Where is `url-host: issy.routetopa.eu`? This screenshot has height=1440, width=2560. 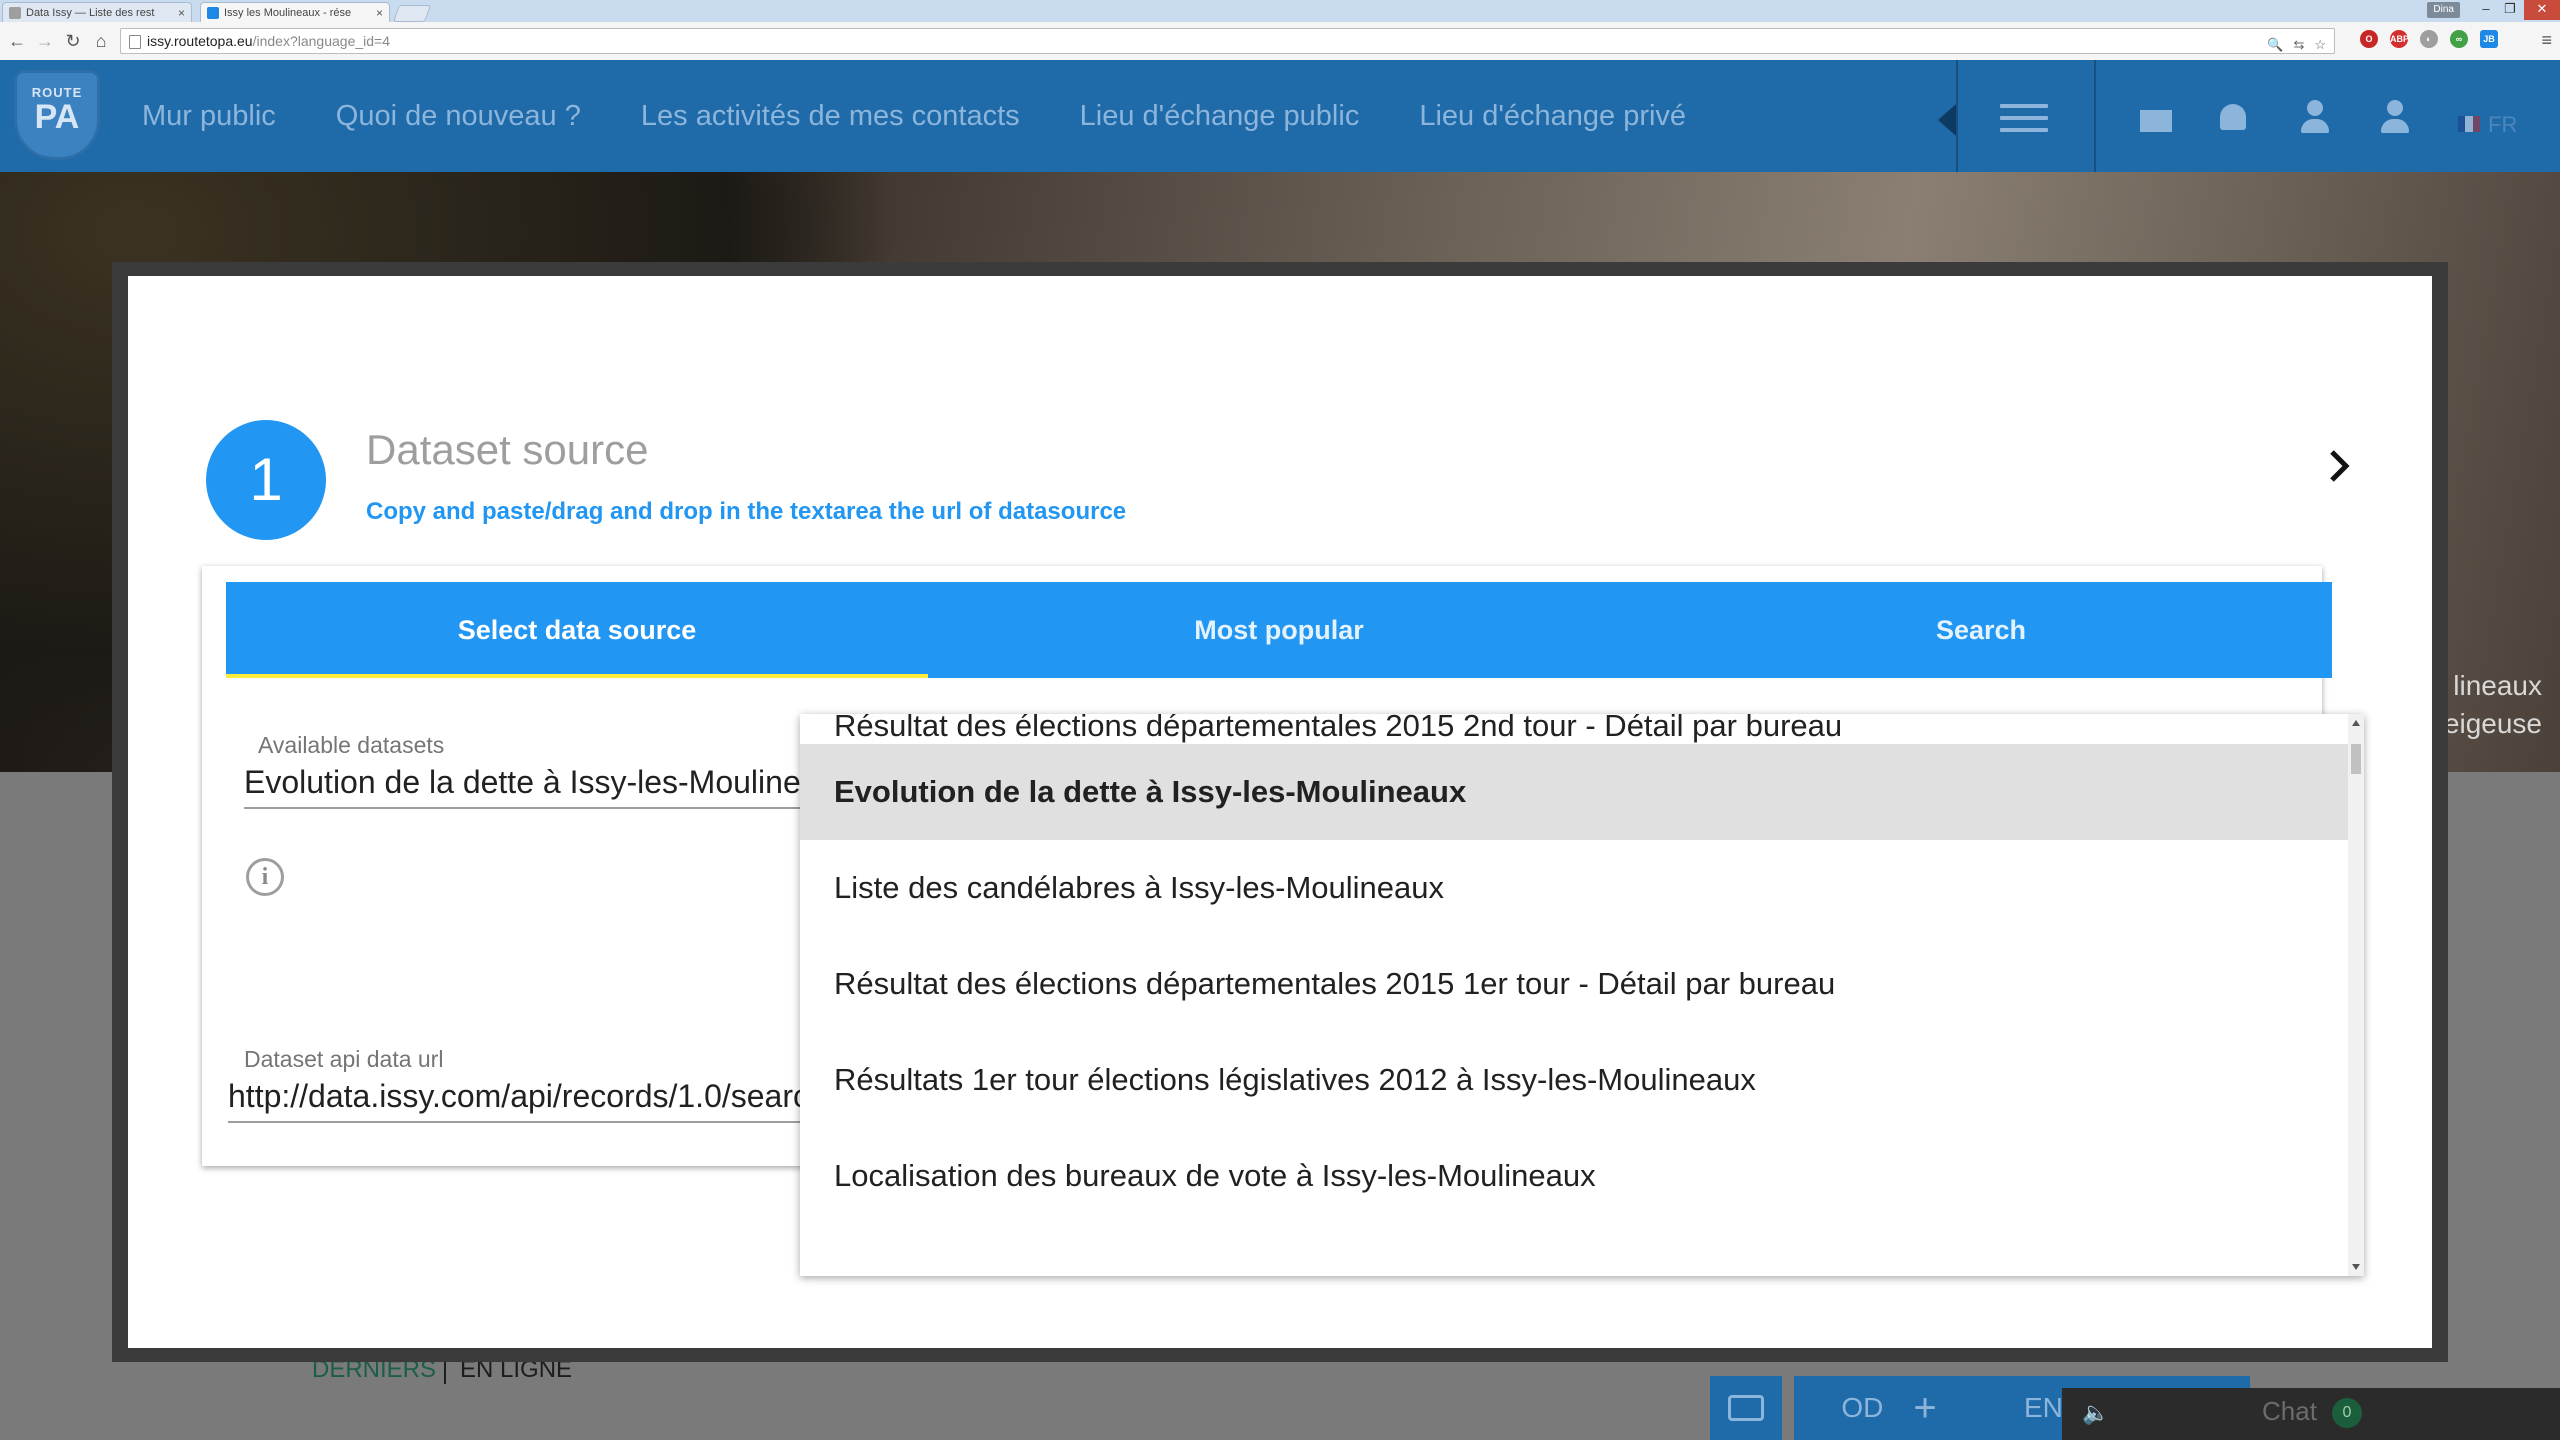 url-host: issy.routetopa.eu is located at coordinates (200, 41).